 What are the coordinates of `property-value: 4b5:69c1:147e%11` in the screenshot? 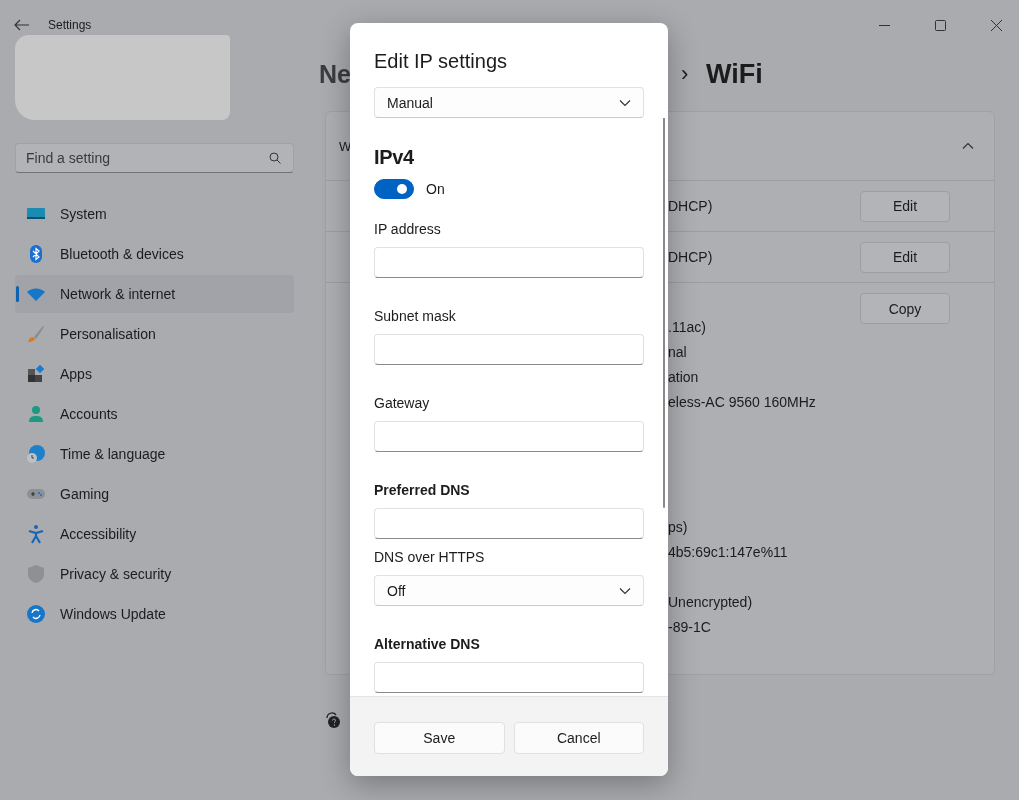 It's located at (728, 552).